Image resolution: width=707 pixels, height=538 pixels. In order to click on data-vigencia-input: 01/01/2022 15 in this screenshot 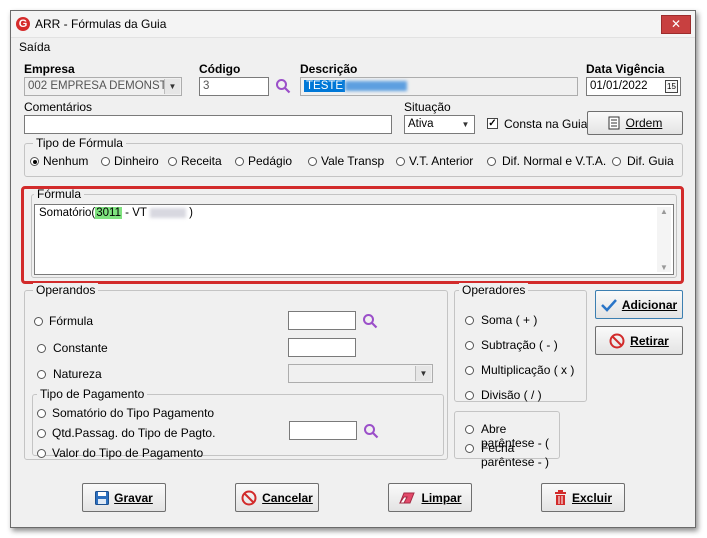, I will do `click(633, 86)`.